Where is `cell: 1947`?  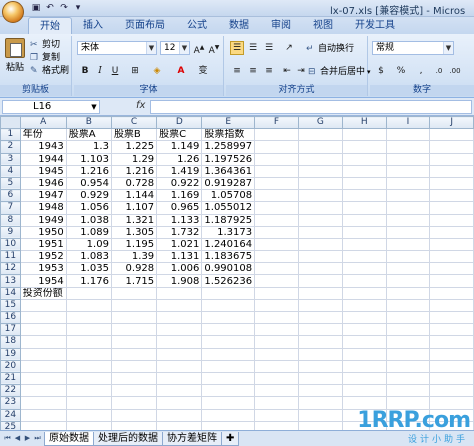 cell: 1947 is located at coordinates (43, 196).